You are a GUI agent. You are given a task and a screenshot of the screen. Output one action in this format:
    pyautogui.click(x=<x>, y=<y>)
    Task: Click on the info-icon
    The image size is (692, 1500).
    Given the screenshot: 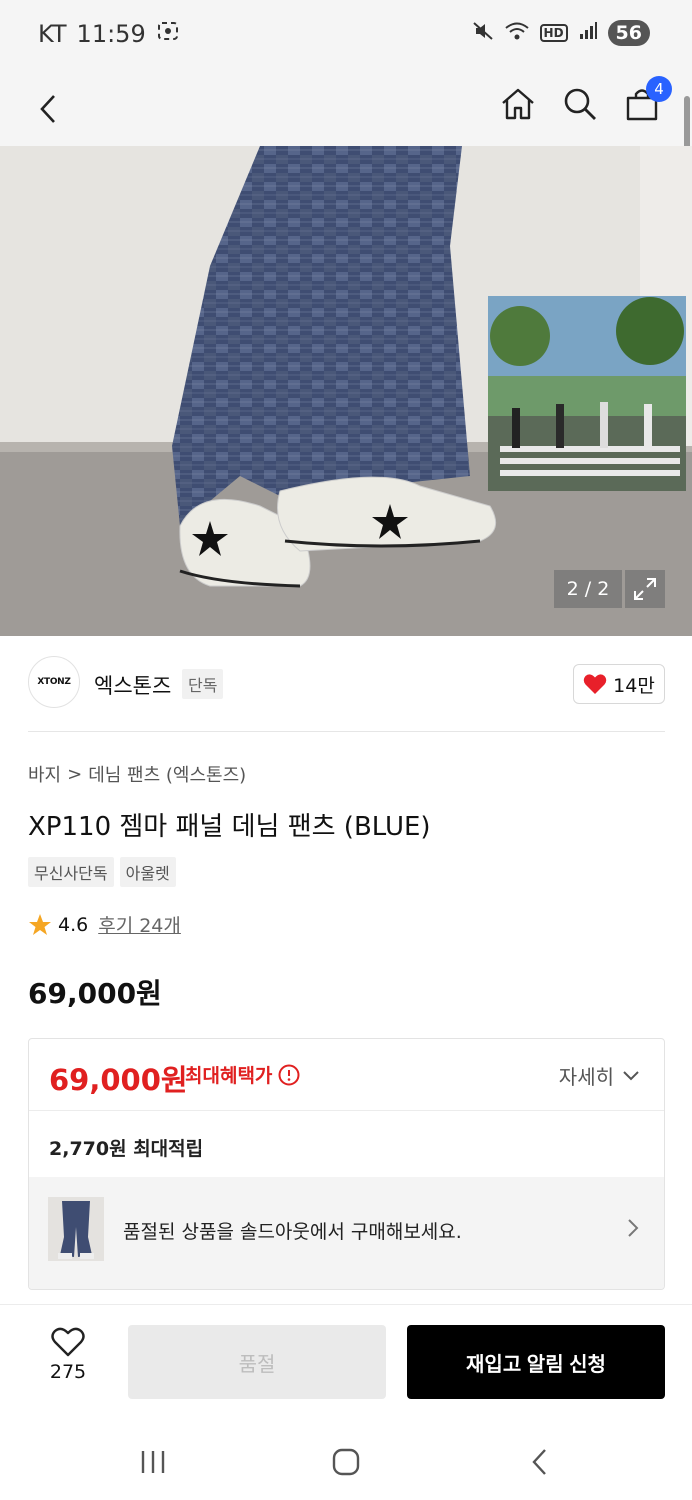 What is the action you would take?
    pyautogui.click(x=289, y=1075)
    